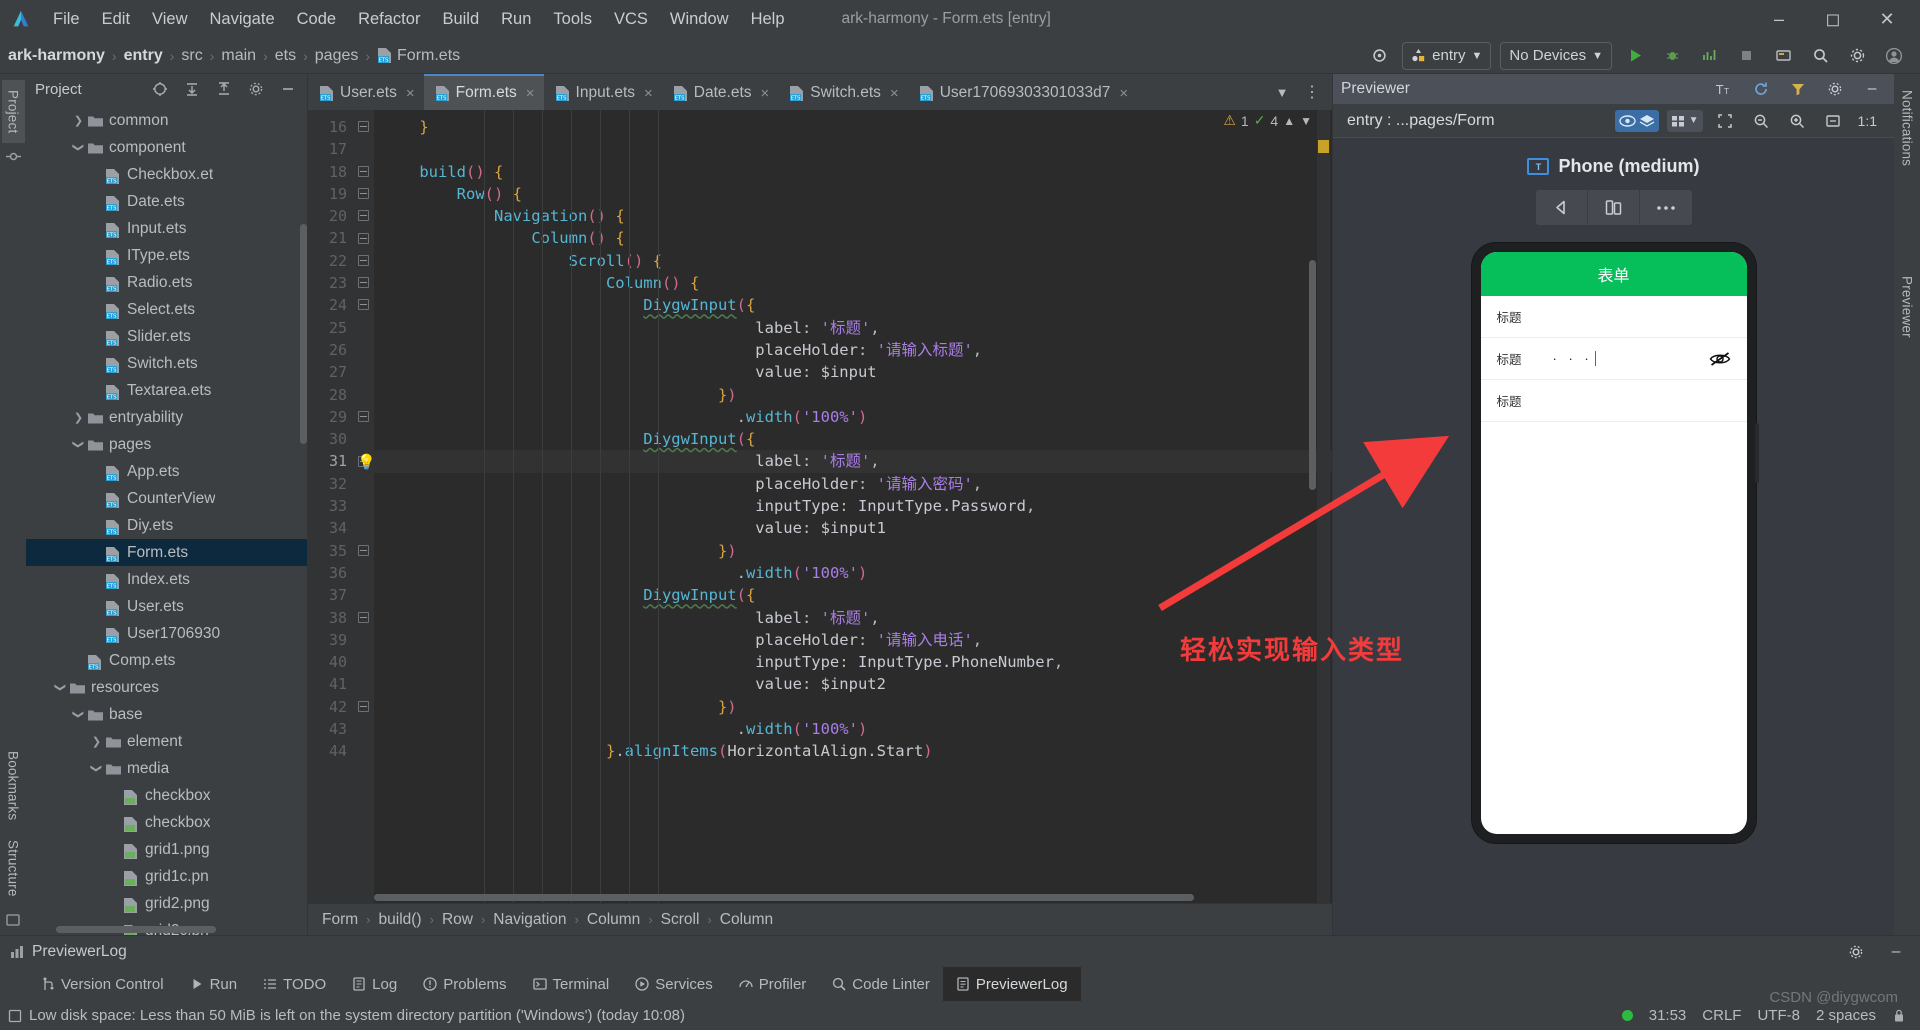 Image resolution: width=1920 pixels, height=1030 pixels. What do you see at coordinates (674, 984) in the screenshot?
I see `bottom-tab: Services` at bounding box center [674, 984].